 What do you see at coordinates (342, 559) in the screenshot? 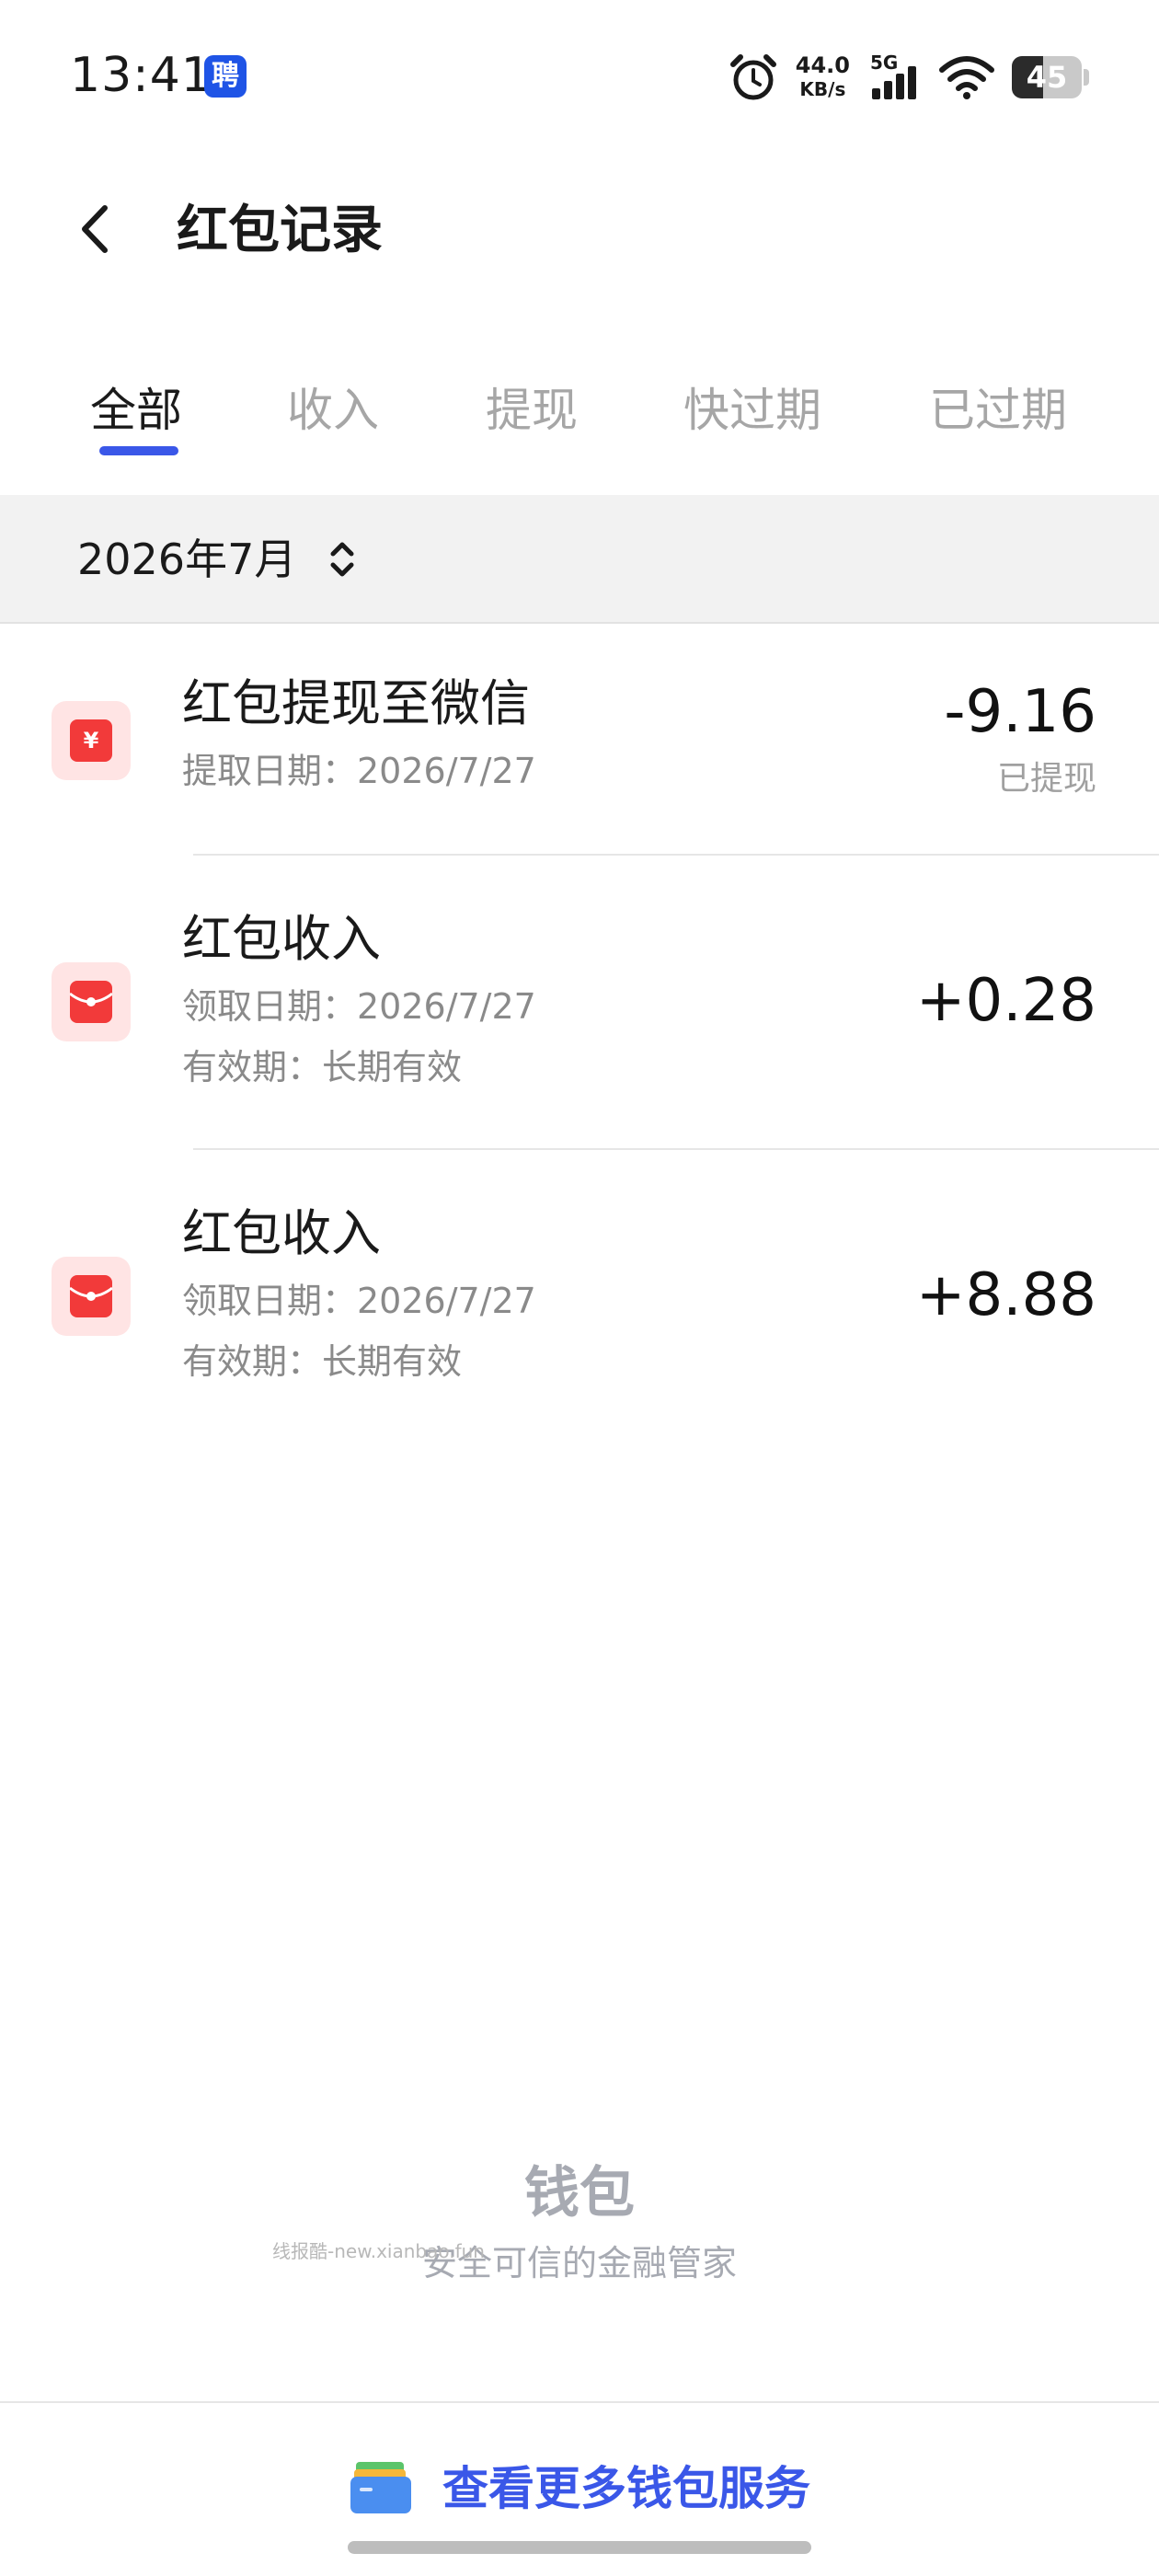
I see `sort-chevron-icon` at bounding box center [342, 559].